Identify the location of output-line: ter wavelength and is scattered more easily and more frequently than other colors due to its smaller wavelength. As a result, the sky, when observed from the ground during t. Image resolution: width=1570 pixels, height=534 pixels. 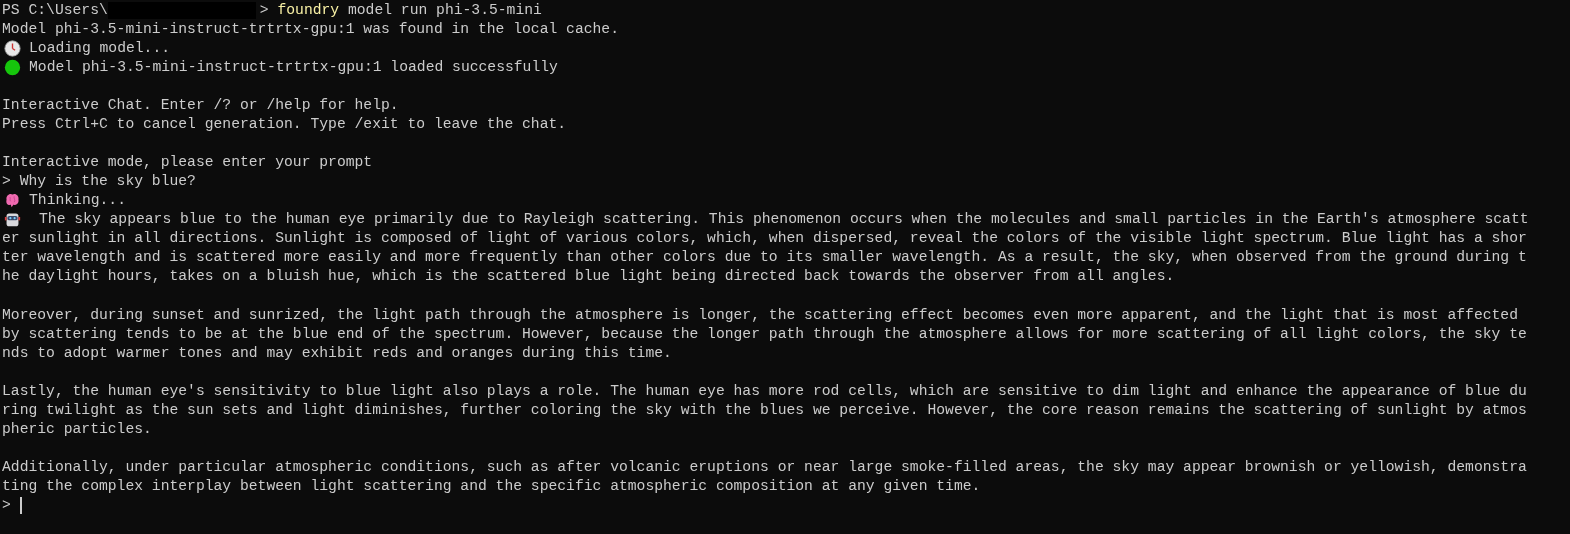
(764, 258).